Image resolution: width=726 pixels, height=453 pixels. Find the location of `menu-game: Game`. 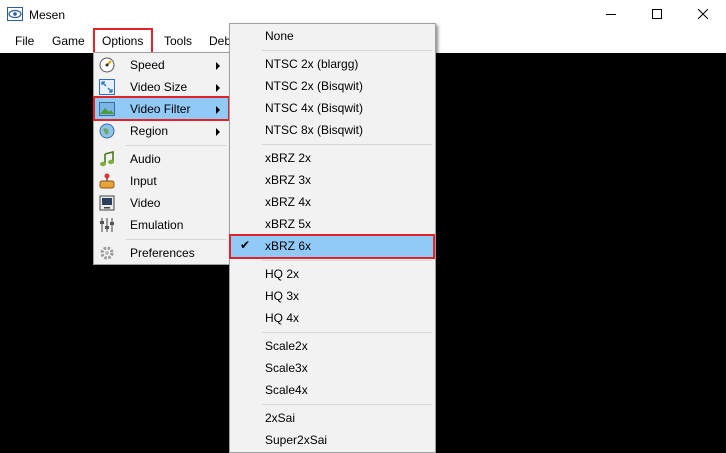

menu-game: Game is located at coordinates (68, 41).